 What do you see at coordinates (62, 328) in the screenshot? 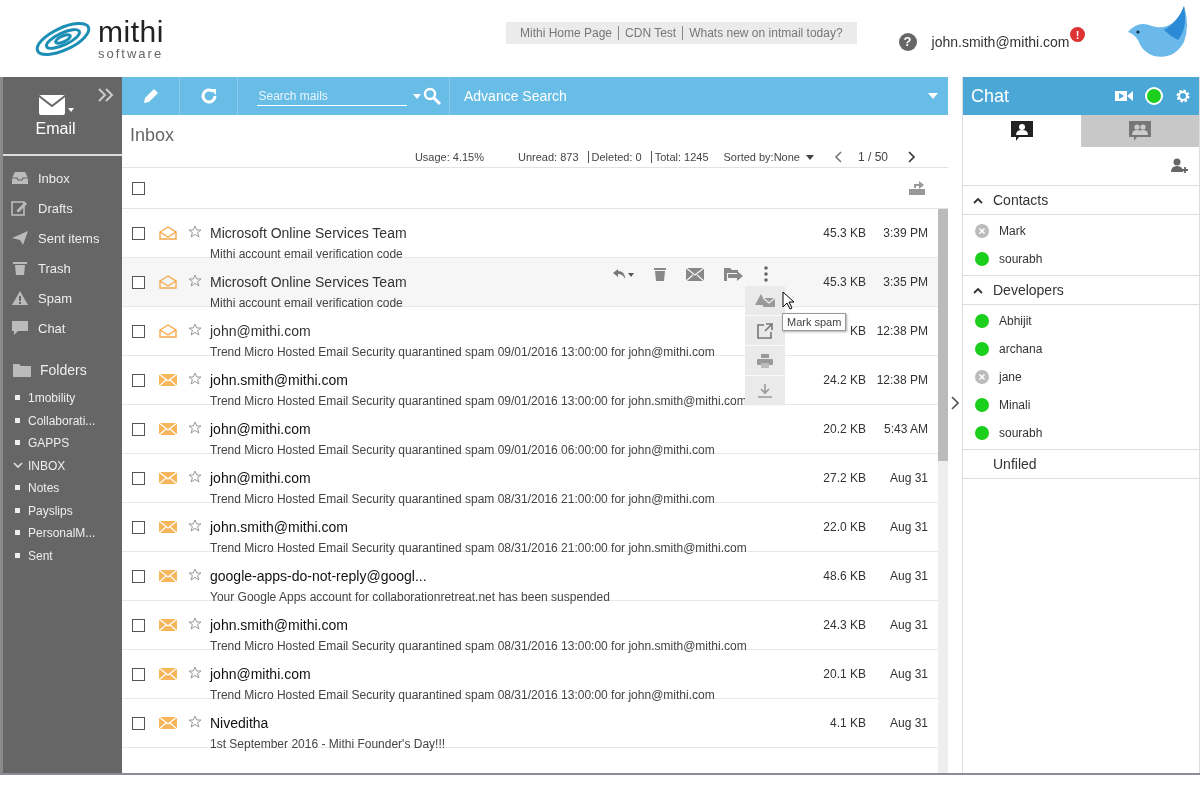
I see `nav-item: Chat` at bounding box center [62, 328].